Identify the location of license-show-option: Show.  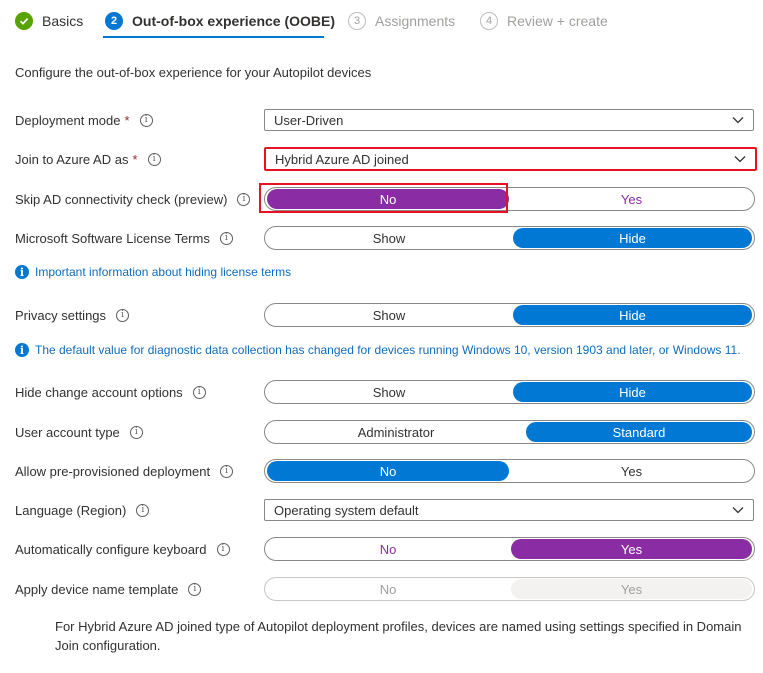
(389, 238).